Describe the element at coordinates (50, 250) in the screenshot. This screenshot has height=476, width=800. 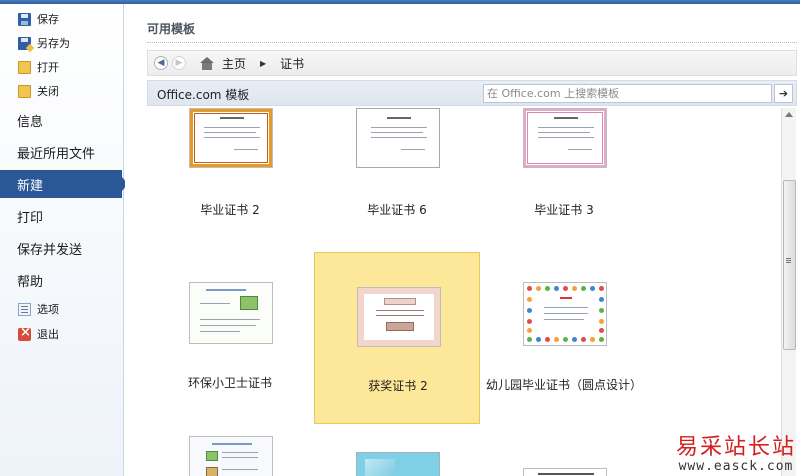
I see `sidebar-item-label: 保存并发送` at that location.